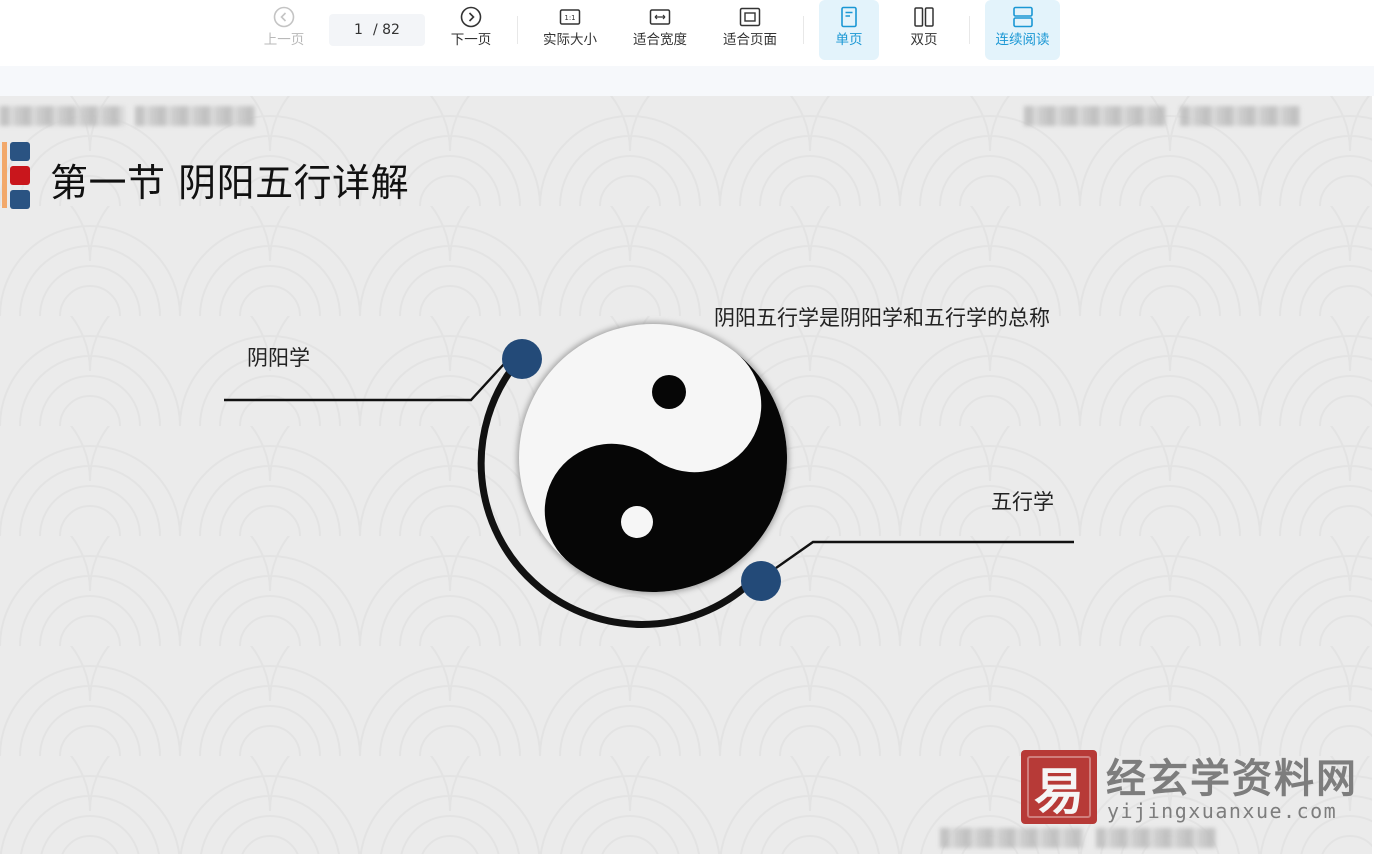  I want to click on double-page-button: 双页, so click(924, 30).